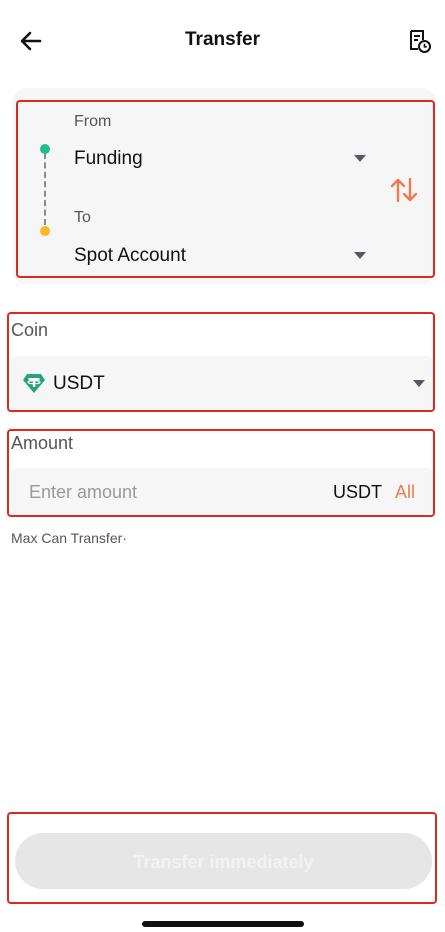  What do you see at coordinates (93, 121) in the screenshot?
I see `from-label: From` at bounding box center [93, 121].